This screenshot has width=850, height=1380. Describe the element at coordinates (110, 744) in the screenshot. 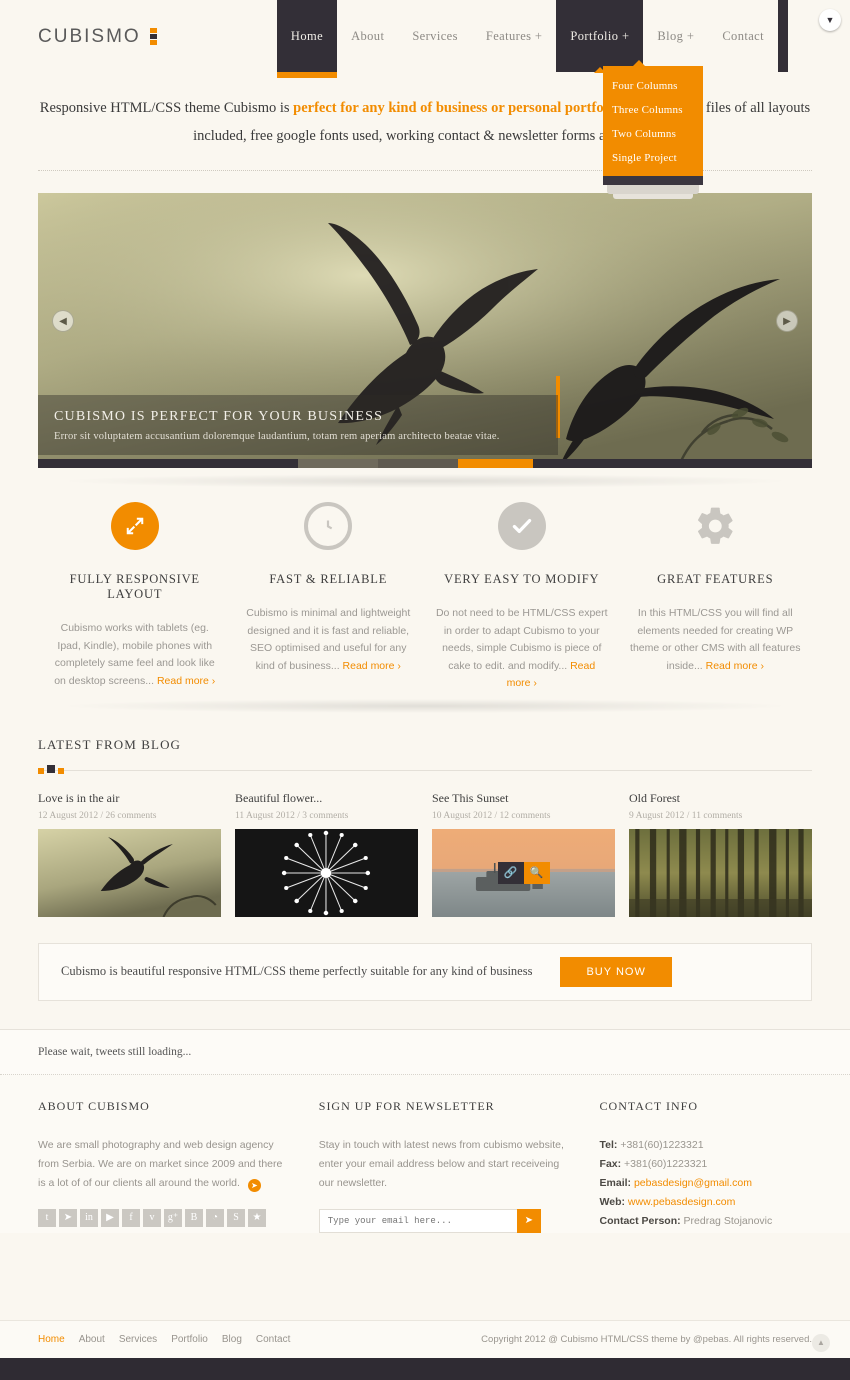

I see `blog-section-title: LATEST FROM BLOG` at that location.